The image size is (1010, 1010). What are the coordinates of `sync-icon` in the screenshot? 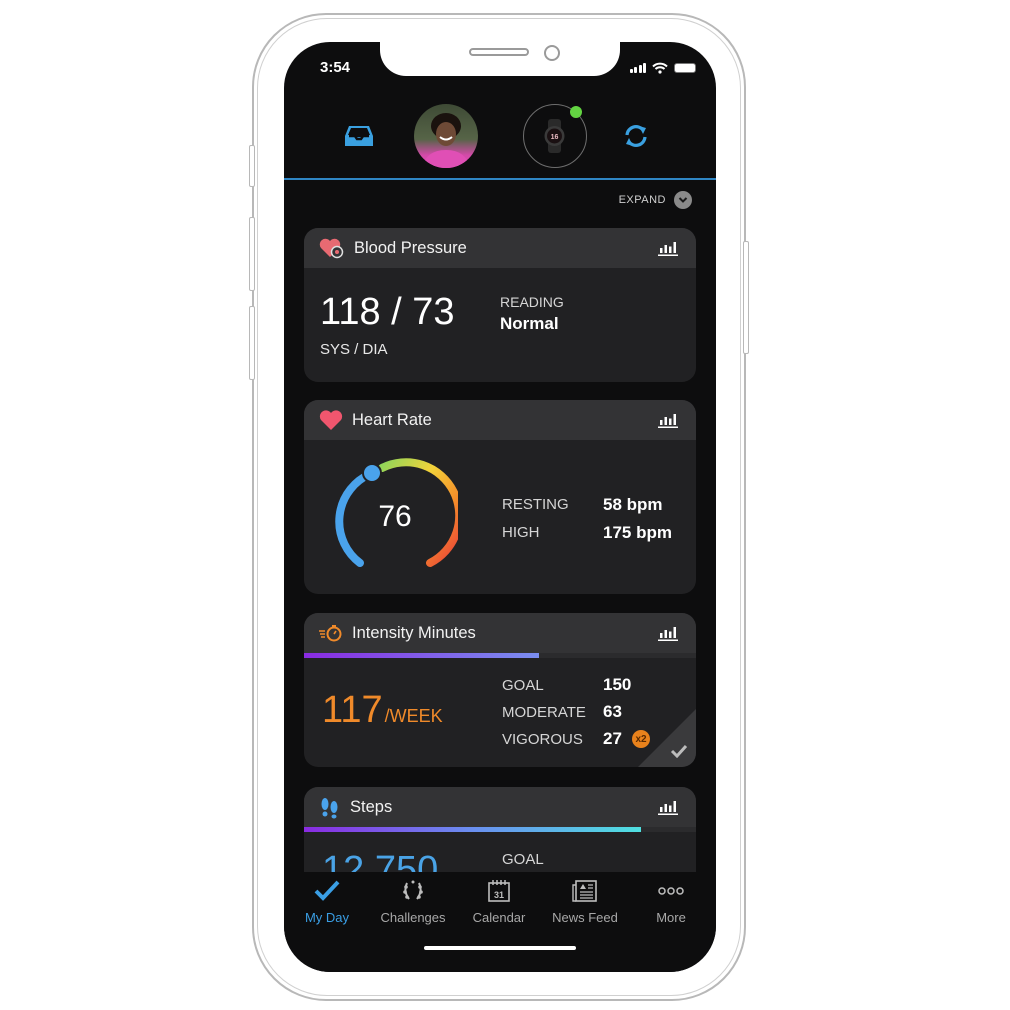 It's located at (636, 136).